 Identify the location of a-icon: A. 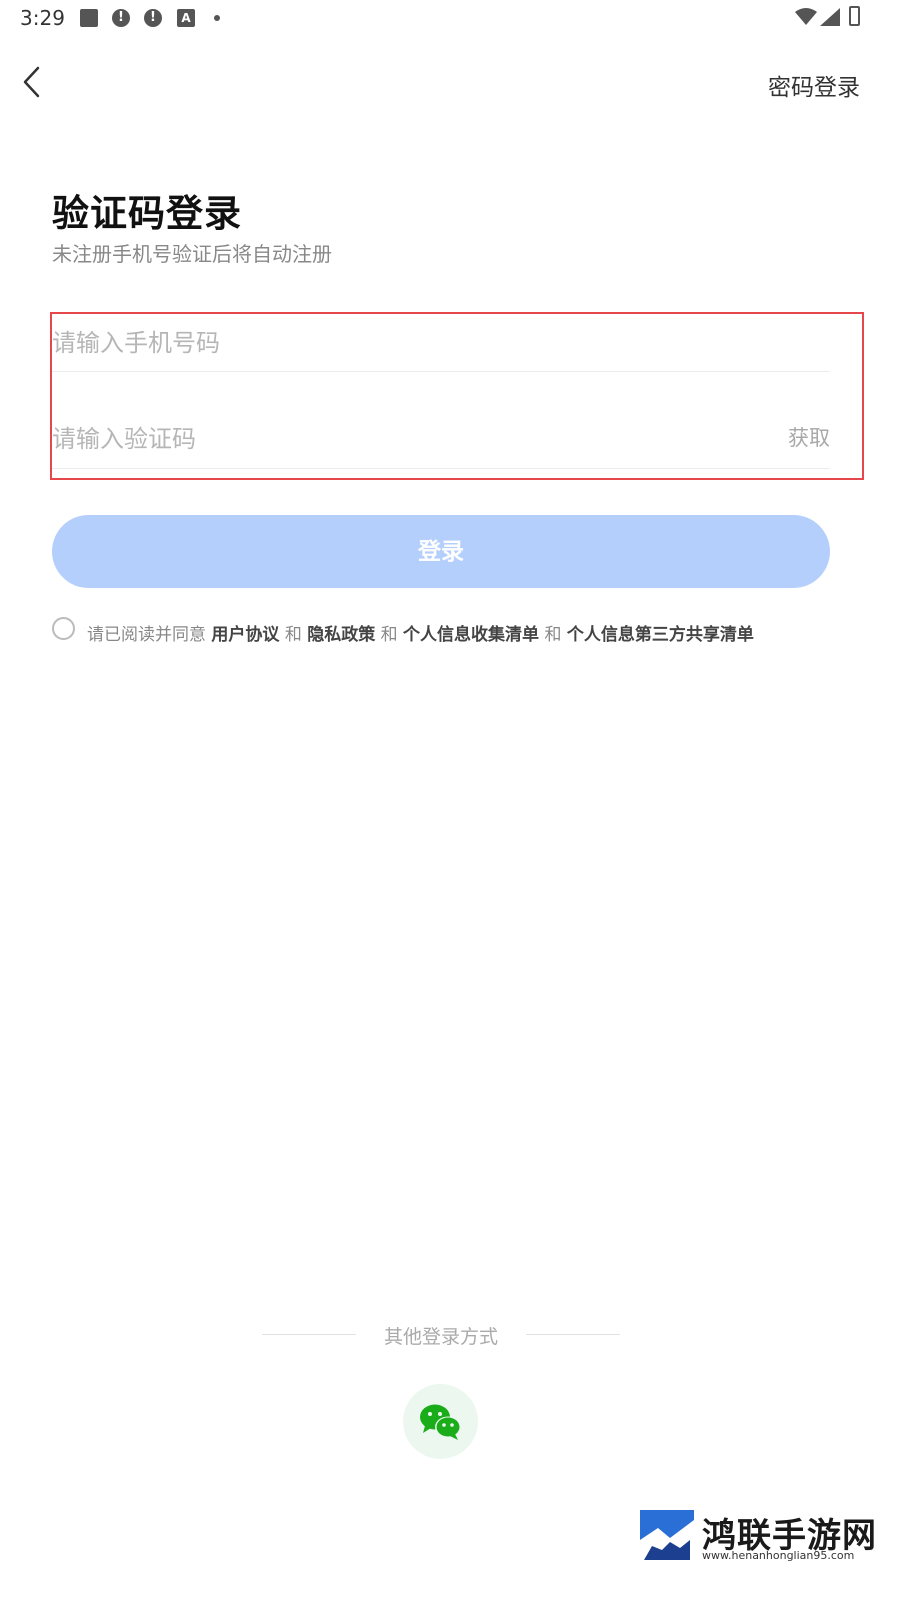
(186, 18).